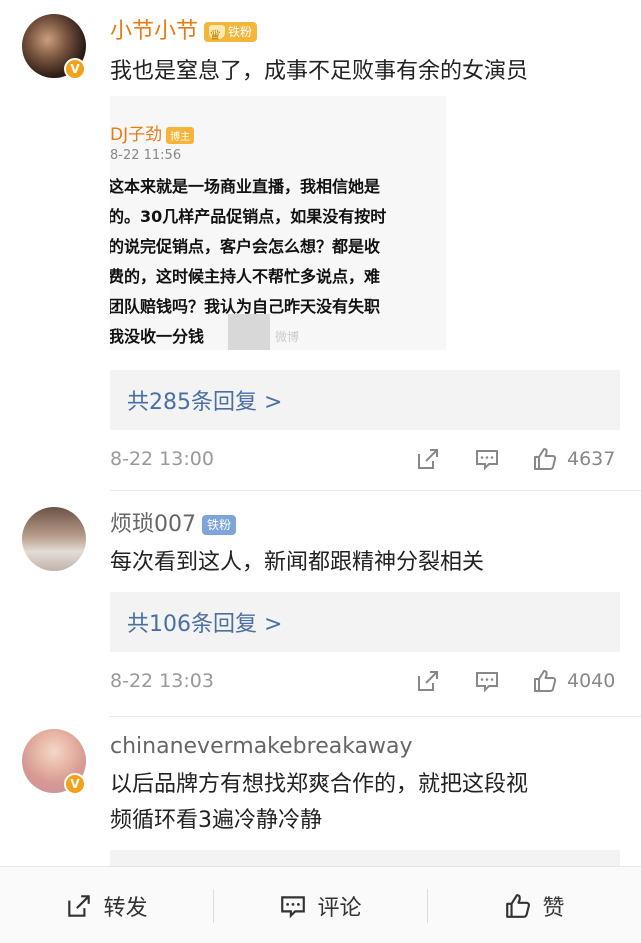 This screenshot has height=943, width=641. Describe the element at coordinates (365, 683) in the screenshot. I see `comment-meta: 8-22 13:03 4040` at that location.